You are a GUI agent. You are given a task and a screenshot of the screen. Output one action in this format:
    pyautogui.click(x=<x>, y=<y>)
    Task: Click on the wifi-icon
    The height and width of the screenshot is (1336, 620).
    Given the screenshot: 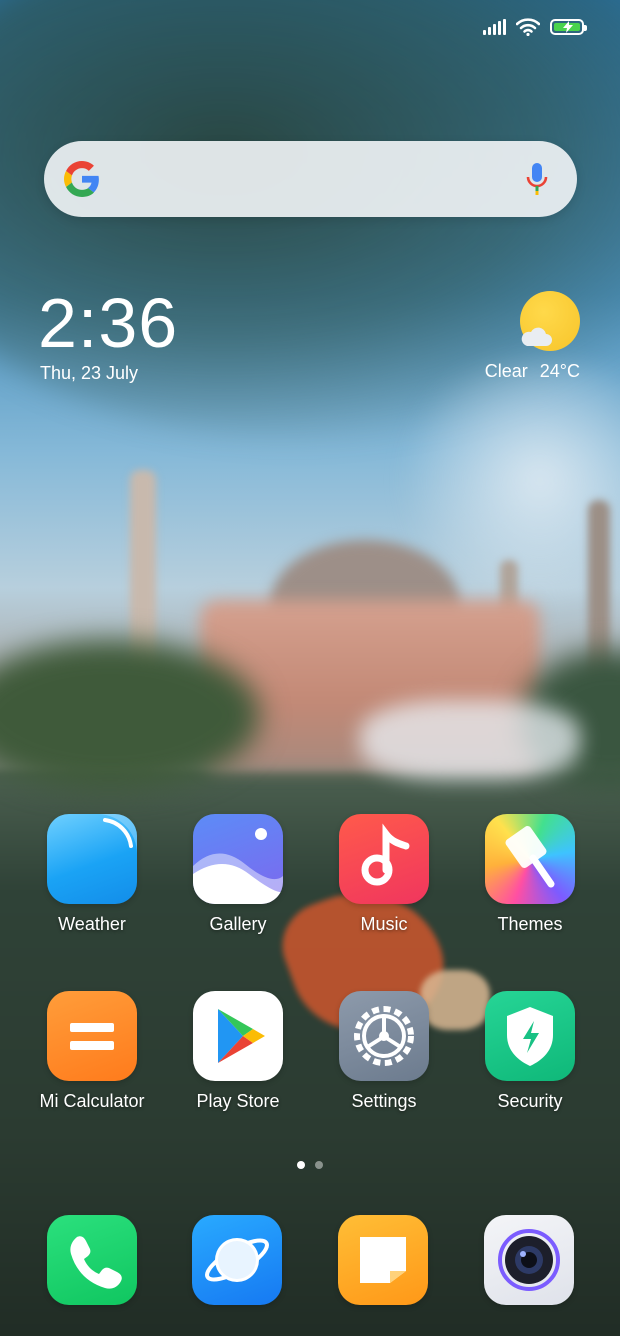 What is the action you would take?
    pyautogui.click(x=528, y=27)
    